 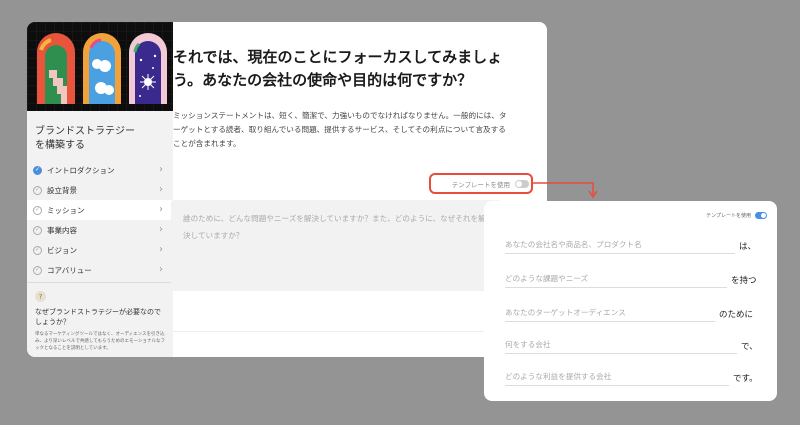 I want to click on template-row-audience: あなたのターゲットオーディエンス のために, so click(x=629, y=314).